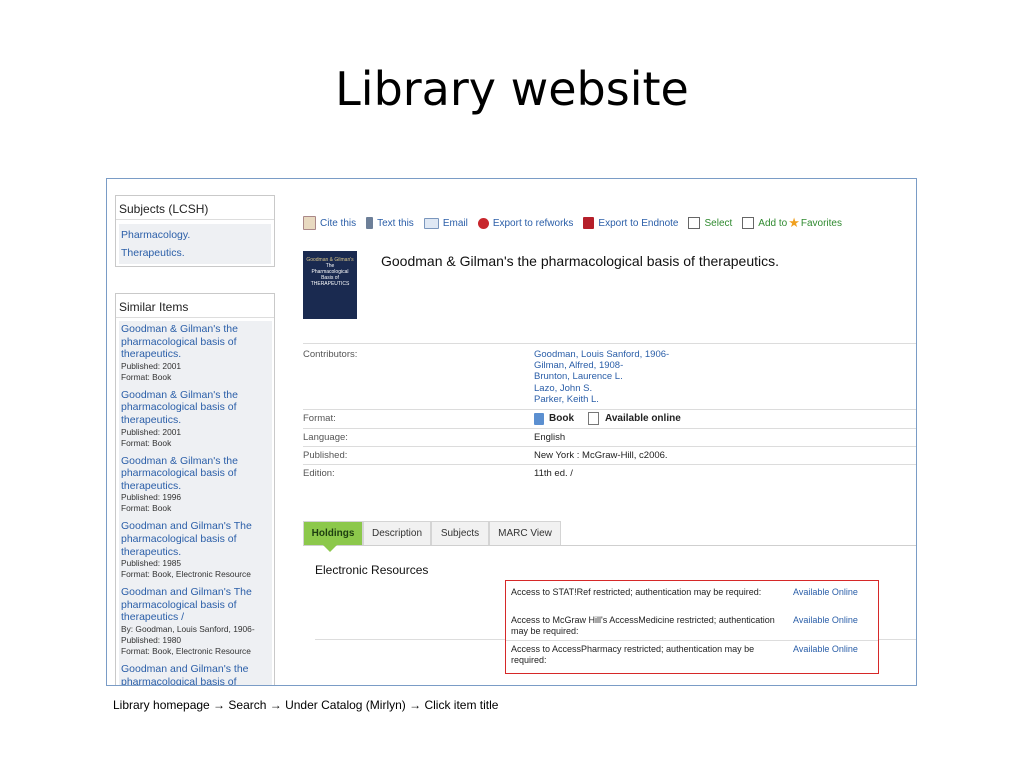  I want to click on subjects-list: Pharmacology. Therapeutics., so click(195, 244).